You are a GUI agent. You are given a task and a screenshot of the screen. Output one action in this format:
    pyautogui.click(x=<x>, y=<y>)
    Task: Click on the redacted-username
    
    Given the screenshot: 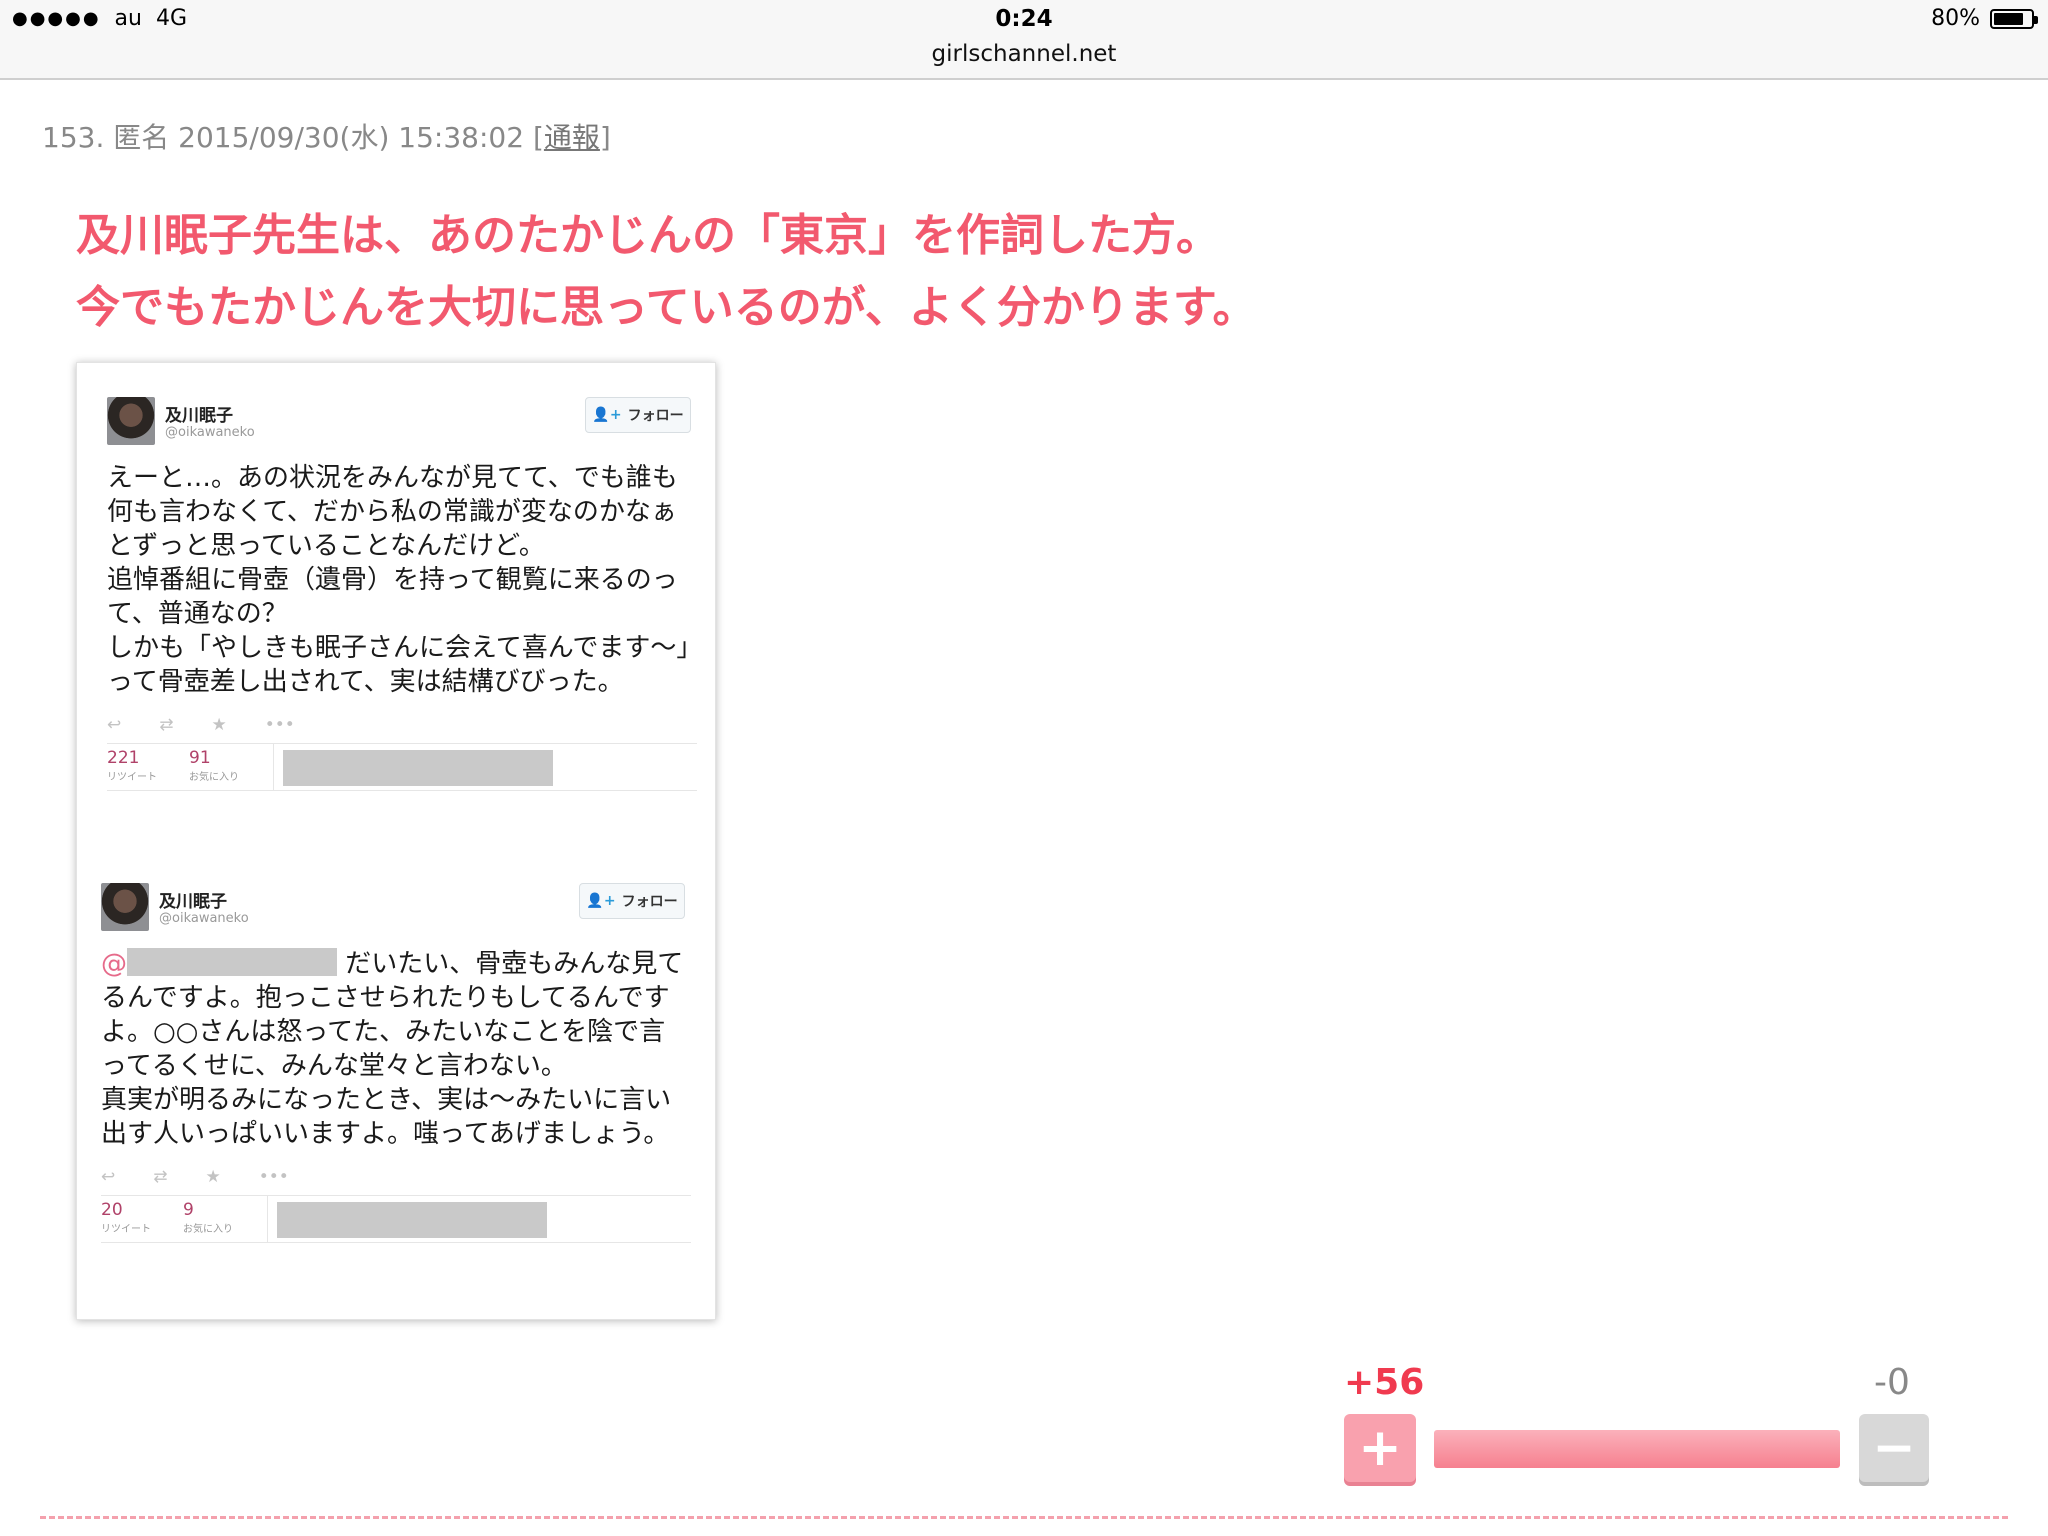 What is the action you would take?
    pyautogui.click(x=232, y=962)
    